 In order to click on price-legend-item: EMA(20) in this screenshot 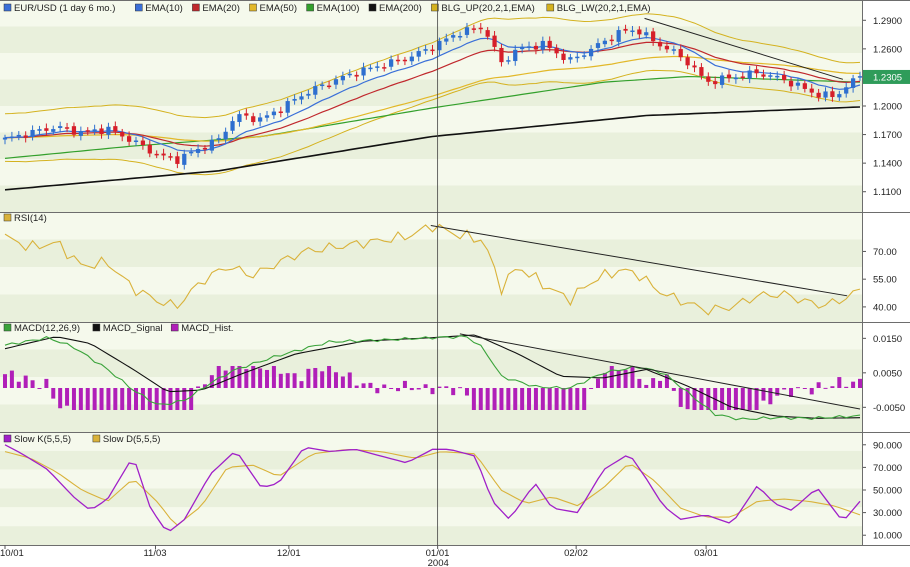, I will do `click(220, 8)`.